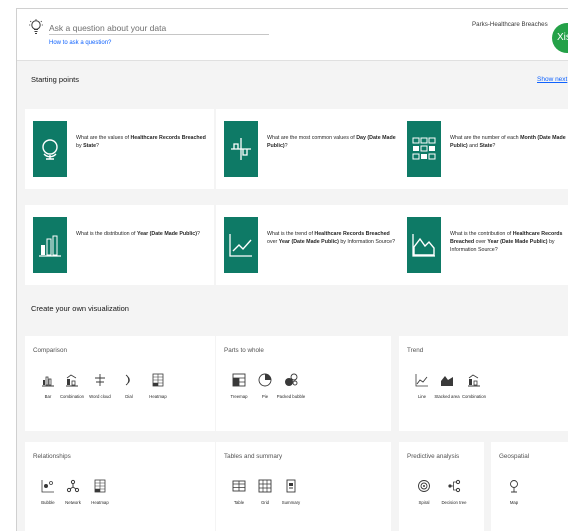 The height and width of the screenshot is (531, 568). I want to click on summary-icon, so click(291, 486).